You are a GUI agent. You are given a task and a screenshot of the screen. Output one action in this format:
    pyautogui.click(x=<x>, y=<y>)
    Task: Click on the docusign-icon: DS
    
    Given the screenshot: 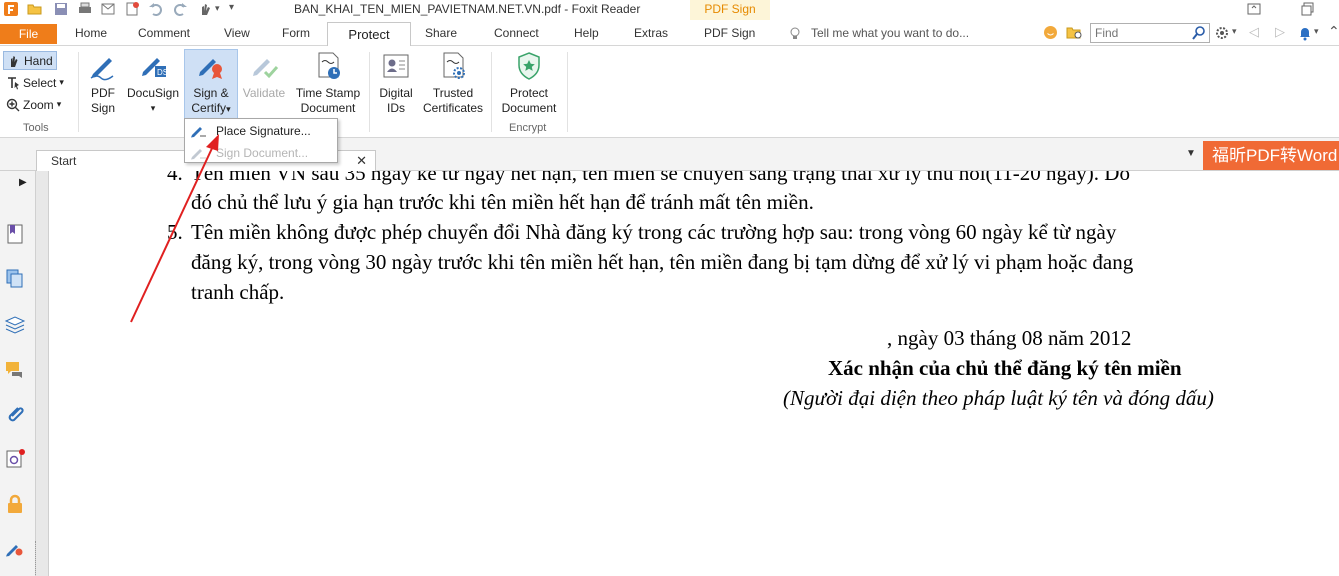 What is the action you would take?
    pyautogui.click(x=155, y=67)
    